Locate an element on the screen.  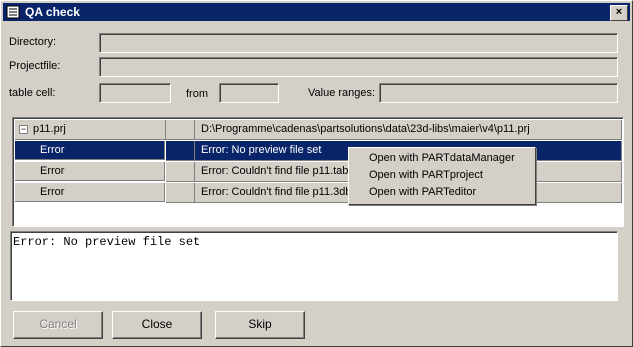
directory-label: Directory: is located at coordinates (33, 42).